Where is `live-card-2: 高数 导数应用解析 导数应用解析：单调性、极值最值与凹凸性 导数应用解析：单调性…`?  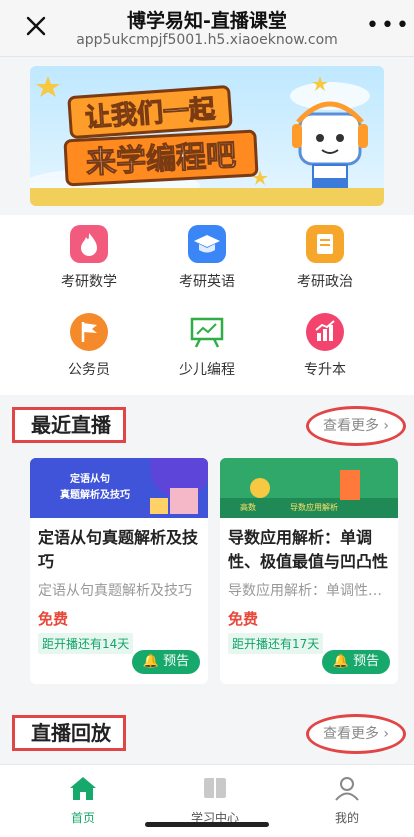
live-card-2: 高数 导数应用解析 导数应用解析：单调性、极值最值与凹凸性 导数应用解析：单调性… is located at coordinates (309, 571).